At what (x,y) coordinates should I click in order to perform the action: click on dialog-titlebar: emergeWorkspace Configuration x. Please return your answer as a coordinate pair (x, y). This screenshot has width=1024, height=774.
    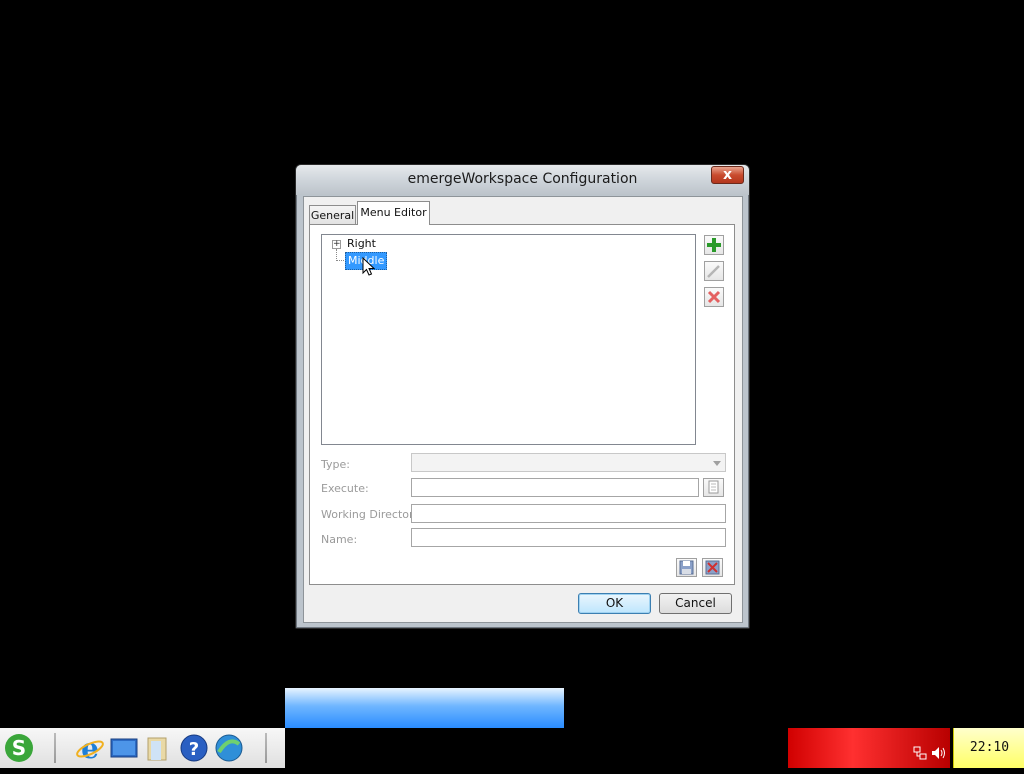
    Looking at the image, I should click on (522, 180).